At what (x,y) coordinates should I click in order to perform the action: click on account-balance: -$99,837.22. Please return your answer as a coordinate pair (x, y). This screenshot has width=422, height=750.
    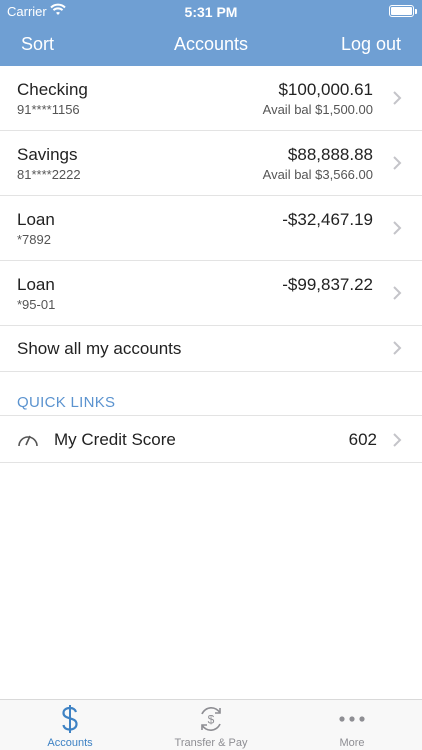
    Looking at the image, I should click on (327, 284).